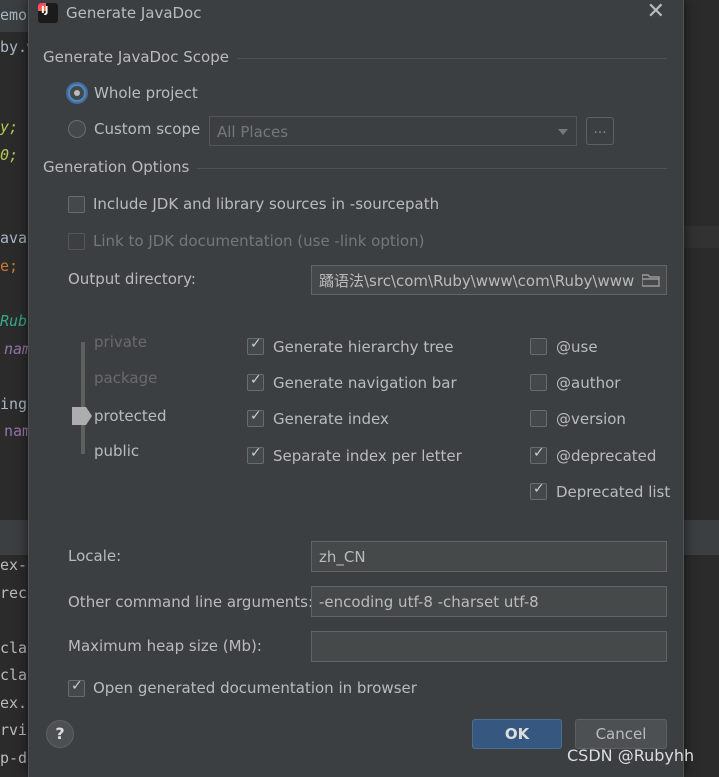  What do you see at coordinates (76, 241) in the screenshot?
I see `link-jdk-checkbox` at bounding box center [76, 241].